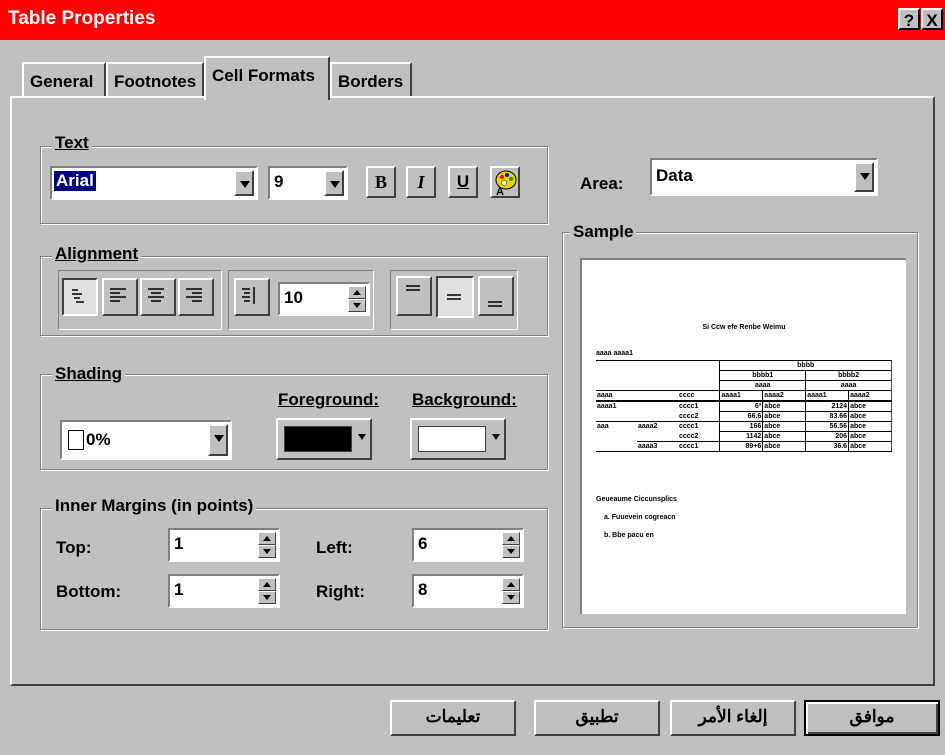  I want to click on align-right-button, so click(196, 297).